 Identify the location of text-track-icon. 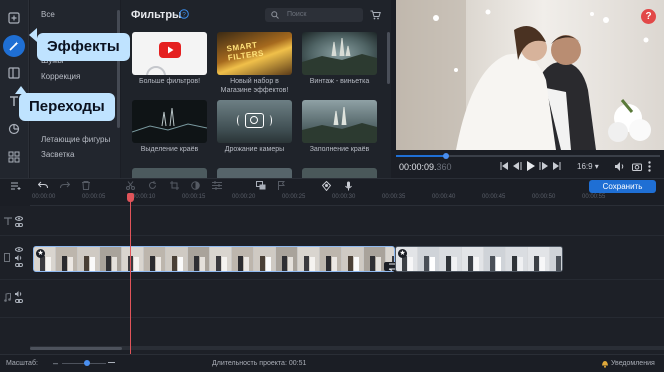
(8, 221).